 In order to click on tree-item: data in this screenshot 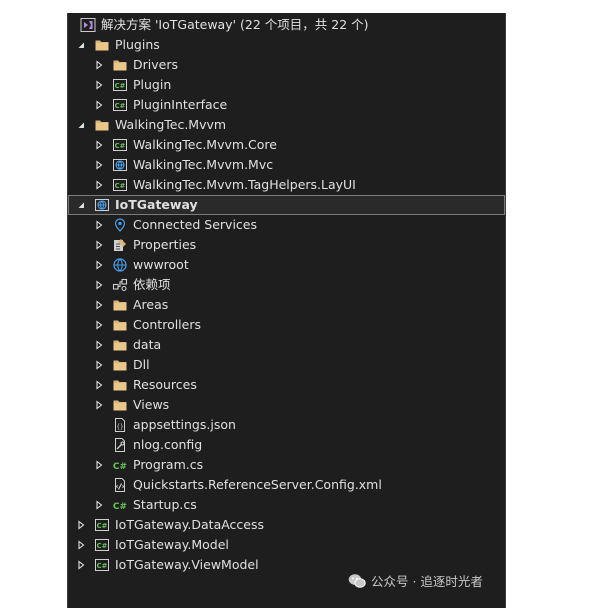, I will do `click(286, 345)`.